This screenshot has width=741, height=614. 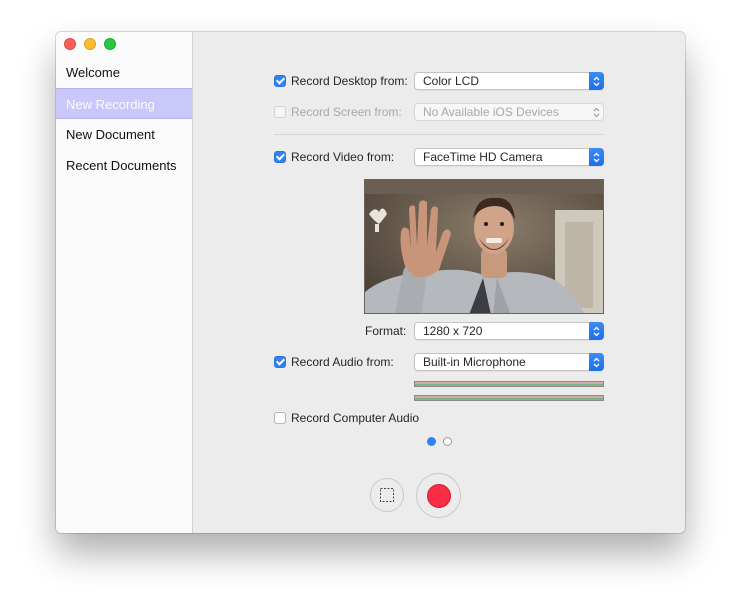 I want to click on audio-source-value: Built-in Microphone, so click(x=474, y=362).